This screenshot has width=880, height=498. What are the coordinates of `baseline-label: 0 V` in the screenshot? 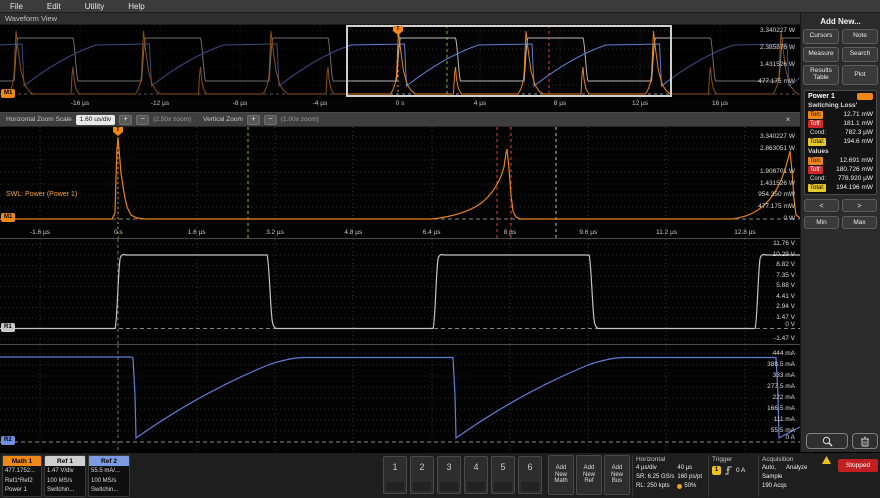 It's located at (790, 324).